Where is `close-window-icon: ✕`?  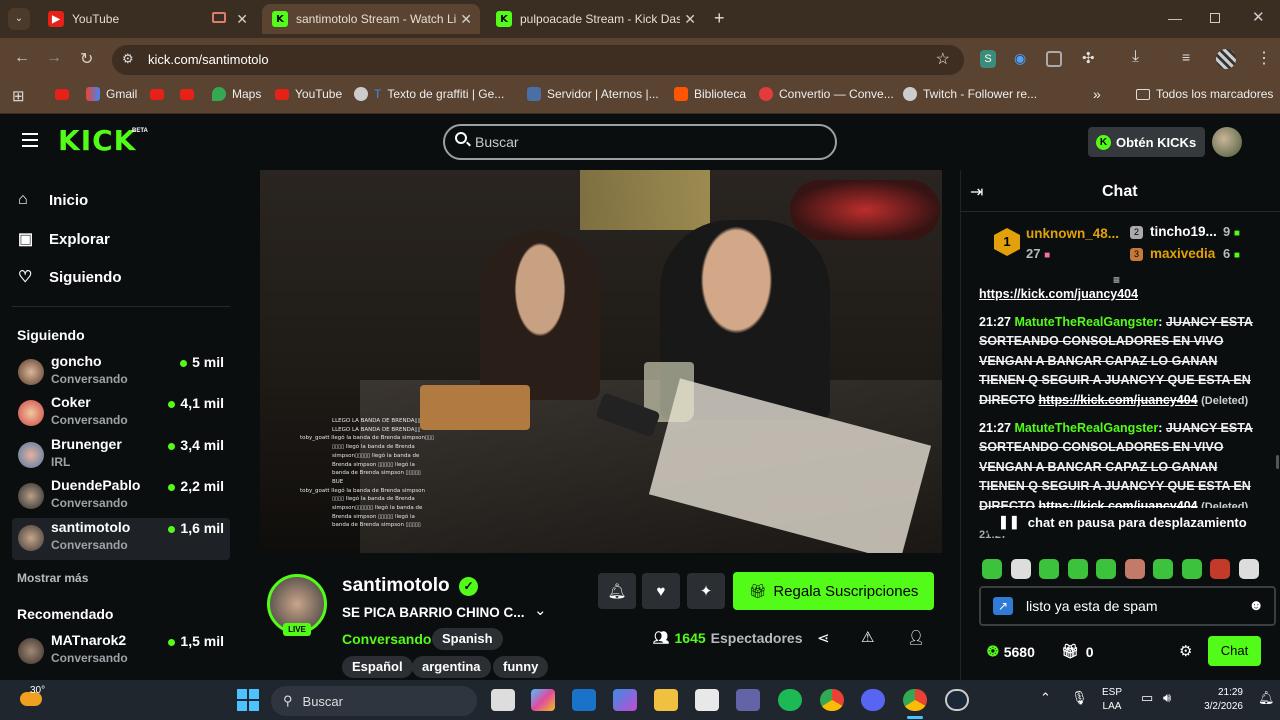 close-window-icon: ✕ is located at coordinates (1258, 17).